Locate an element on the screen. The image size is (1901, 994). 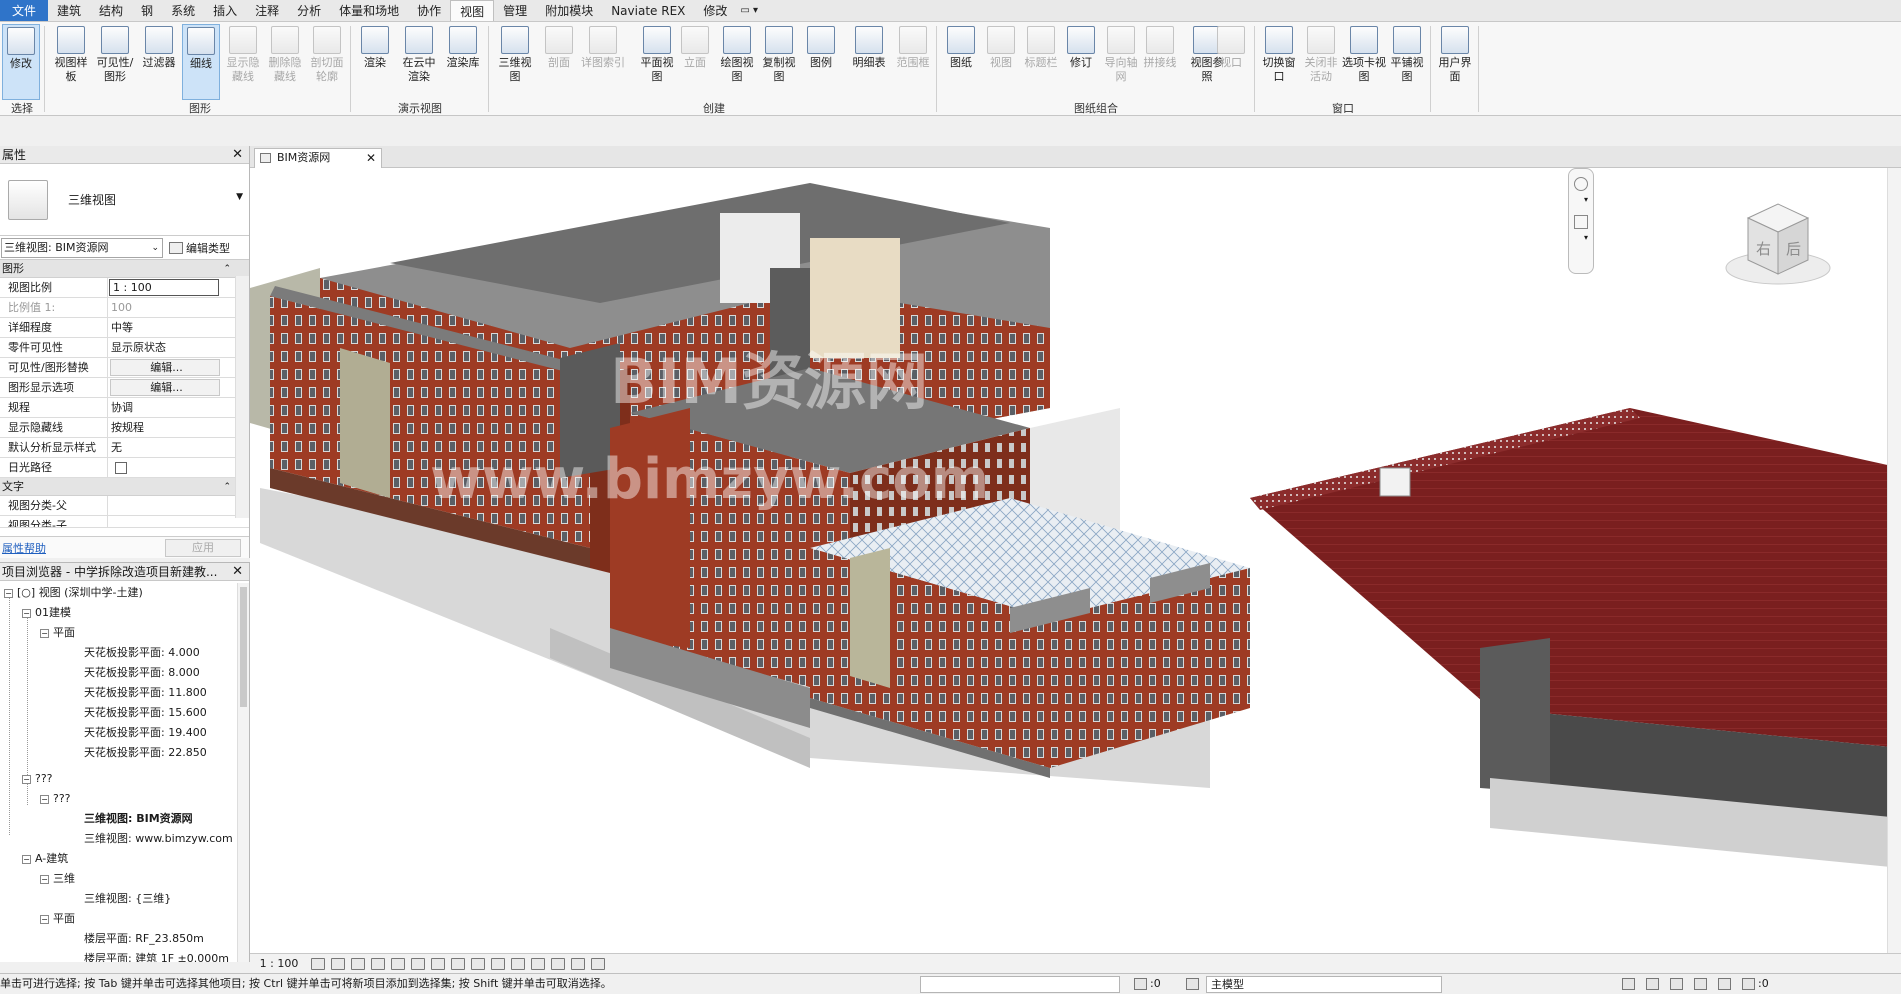
cloud-render-button: 在云中渲染 is located at coordinates (419, 62).